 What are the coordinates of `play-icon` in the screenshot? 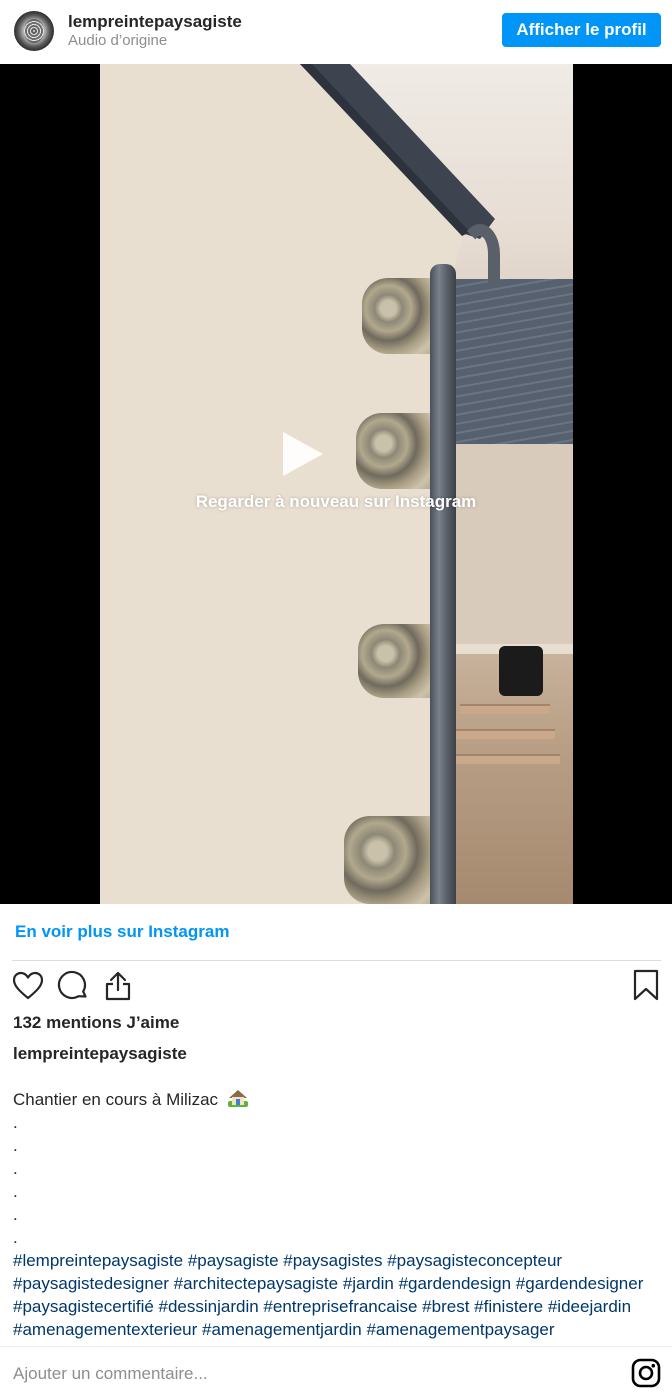 It's located at (303, 454).